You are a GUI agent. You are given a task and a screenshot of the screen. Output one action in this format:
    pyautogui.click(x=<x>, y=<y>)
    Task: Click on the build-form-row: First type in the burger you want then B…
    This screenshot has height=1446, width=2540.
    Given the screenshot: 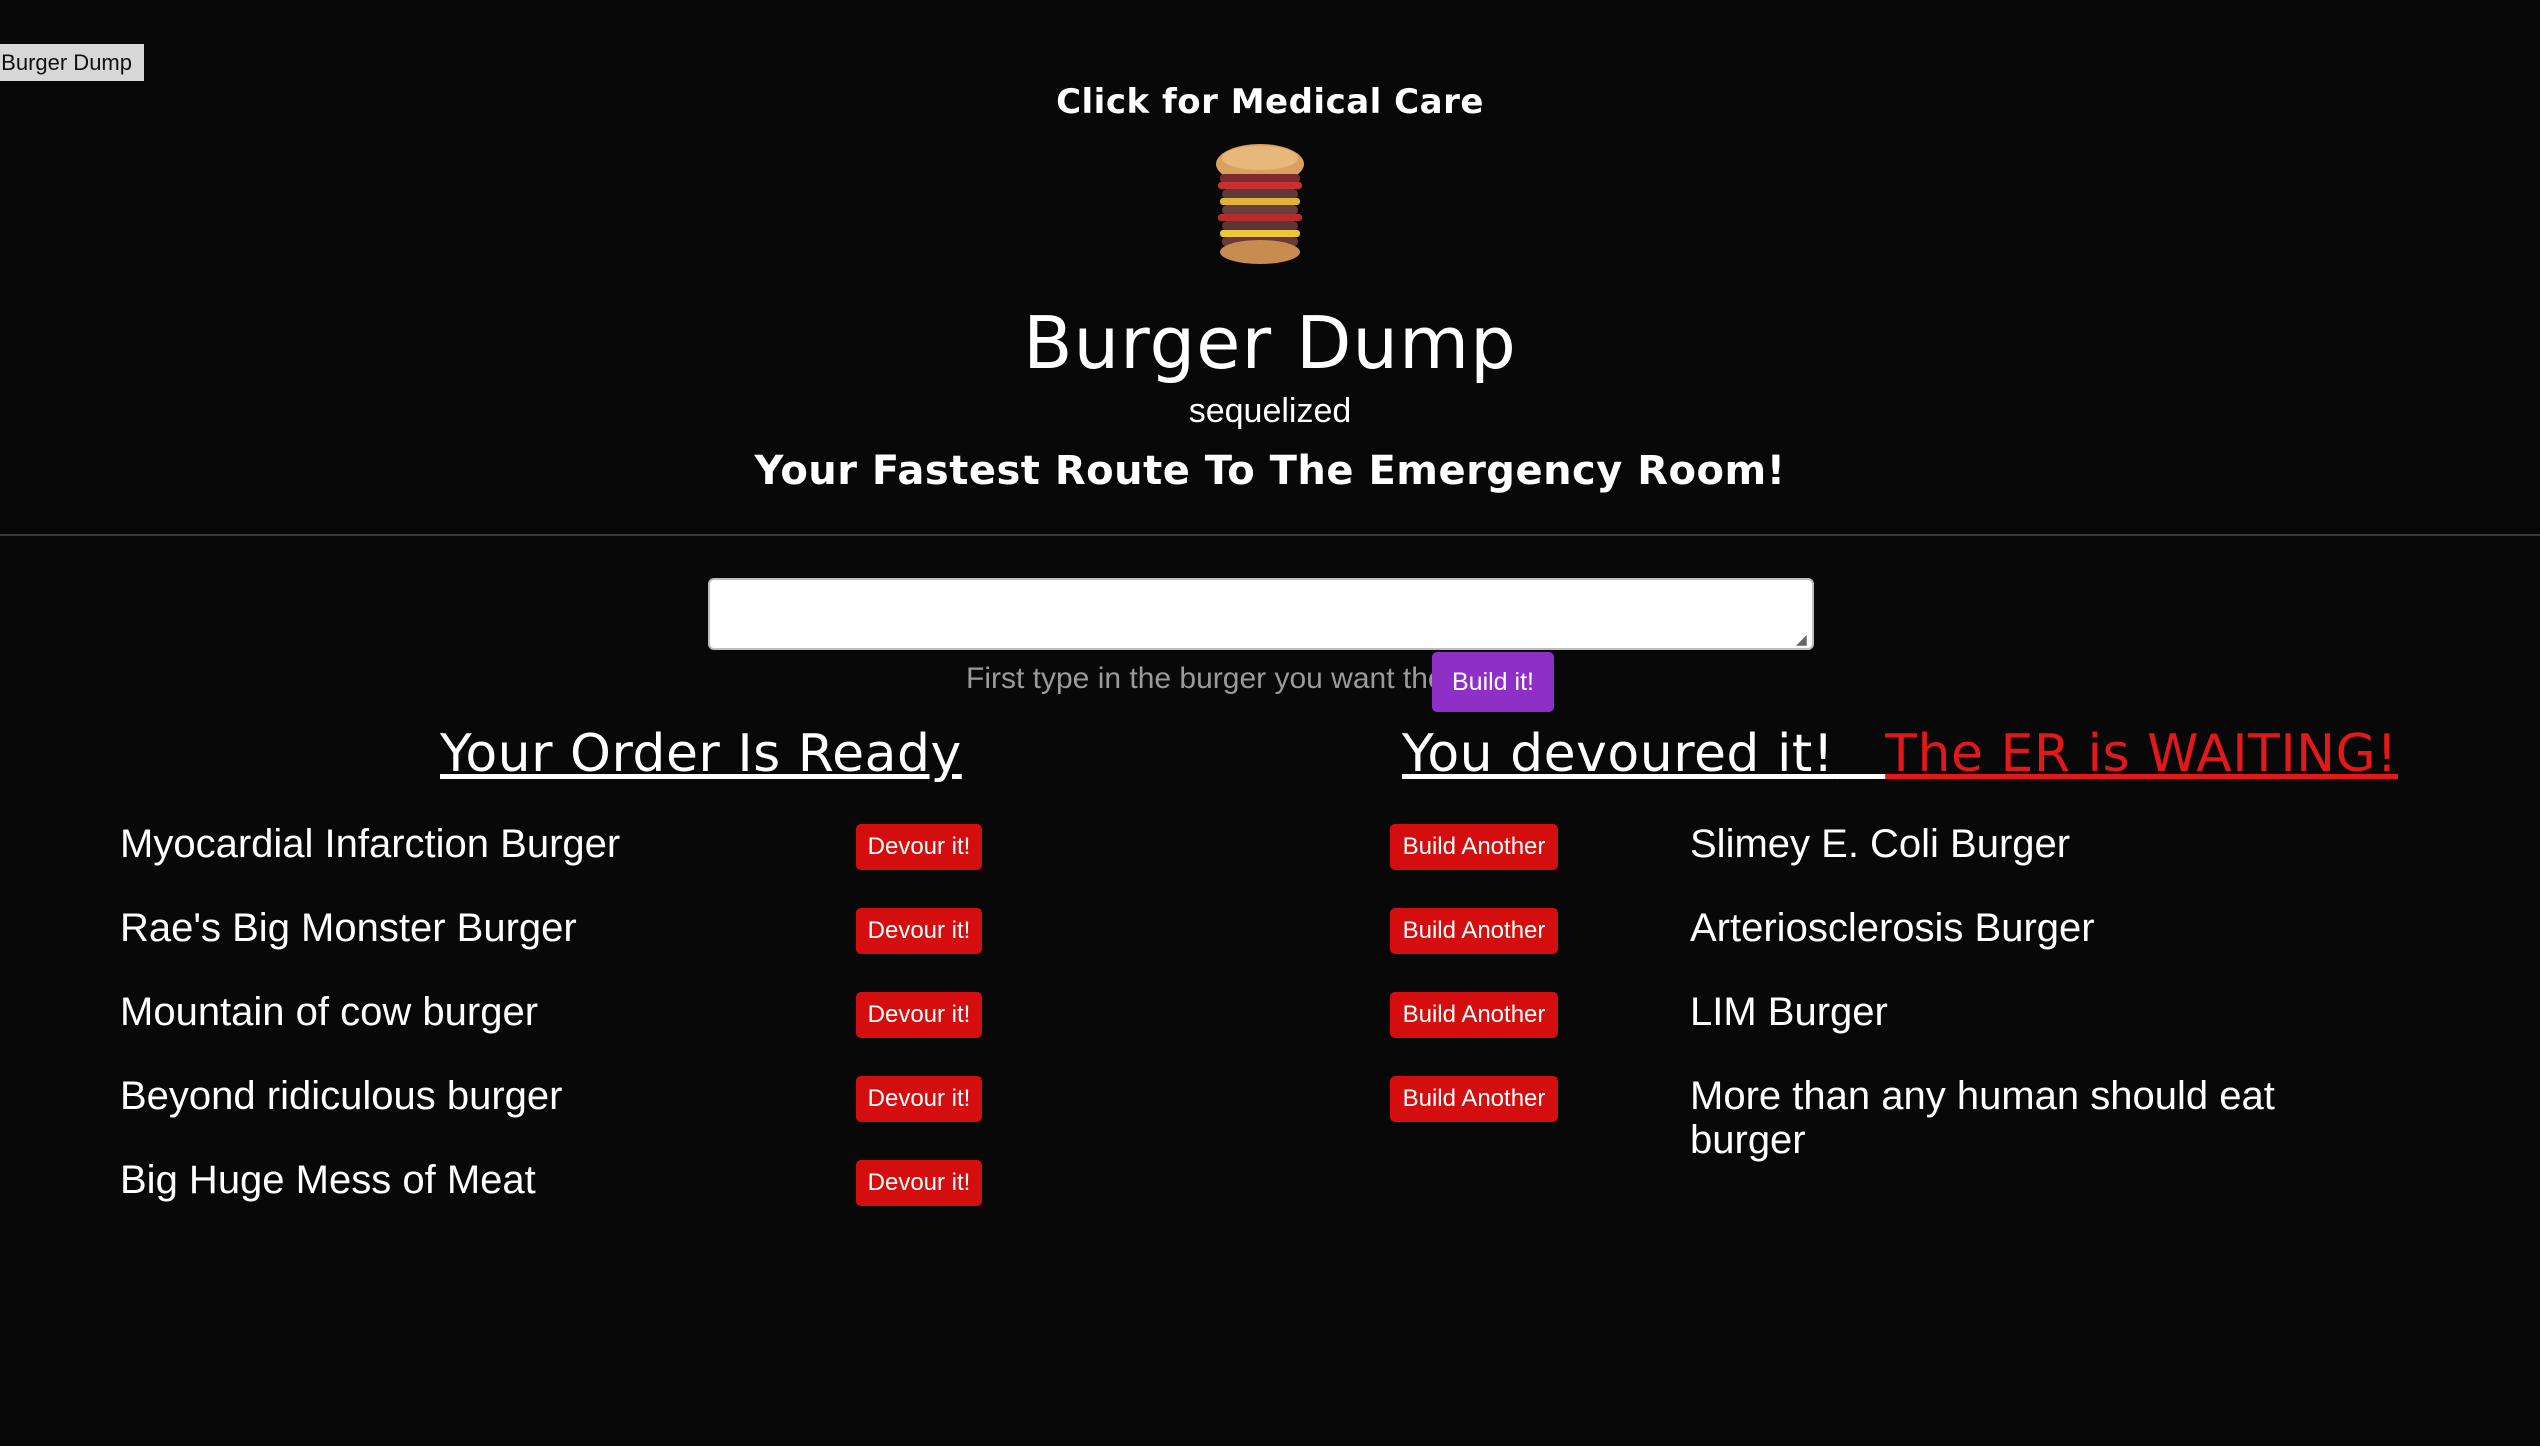 What is the action you would take?
    pyautogui.click(x=1270, y=682)
    